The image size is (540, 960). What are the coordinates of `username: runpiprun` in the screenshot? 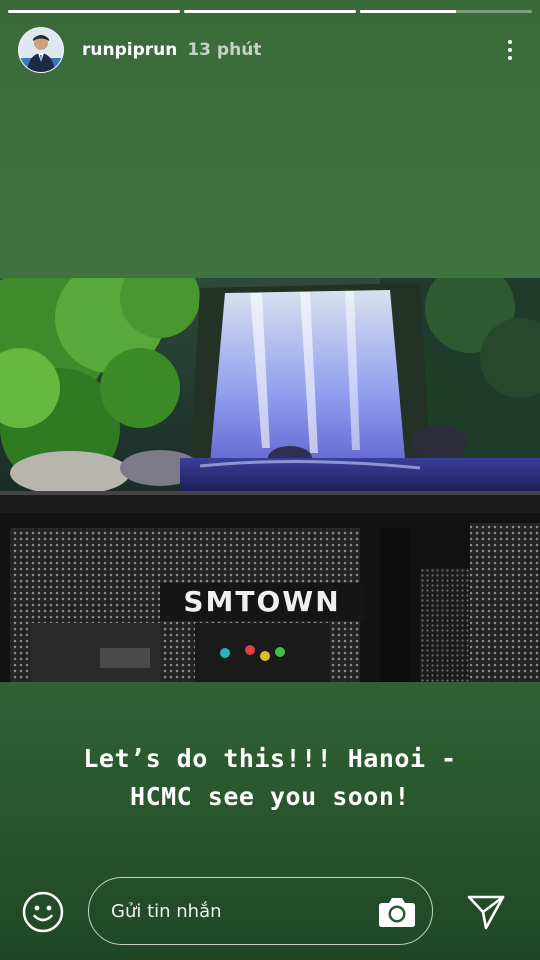 It's located at (129, 50).